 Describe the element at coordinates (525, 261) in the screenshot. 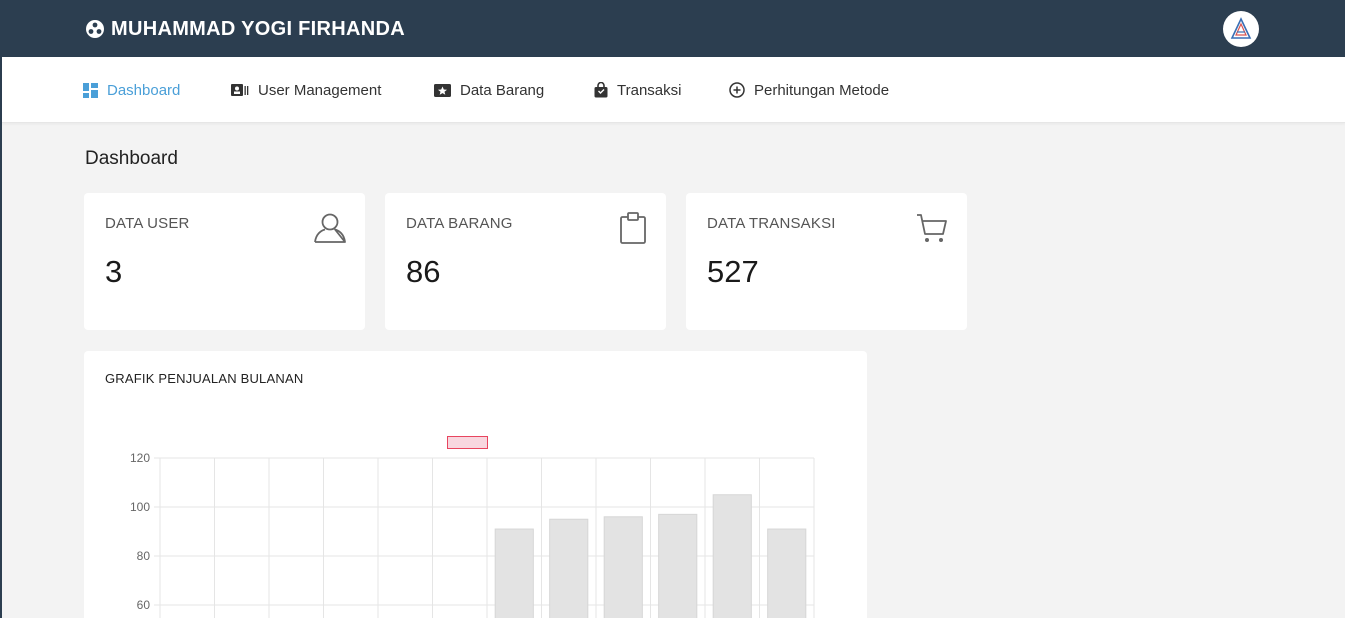

I see `card-data-barang: DATA BARANG 86` at that location.